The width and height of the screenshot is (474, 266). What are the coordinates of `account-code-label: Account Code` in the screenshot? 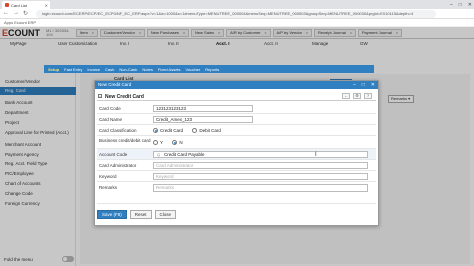 It's located at (113, 154).